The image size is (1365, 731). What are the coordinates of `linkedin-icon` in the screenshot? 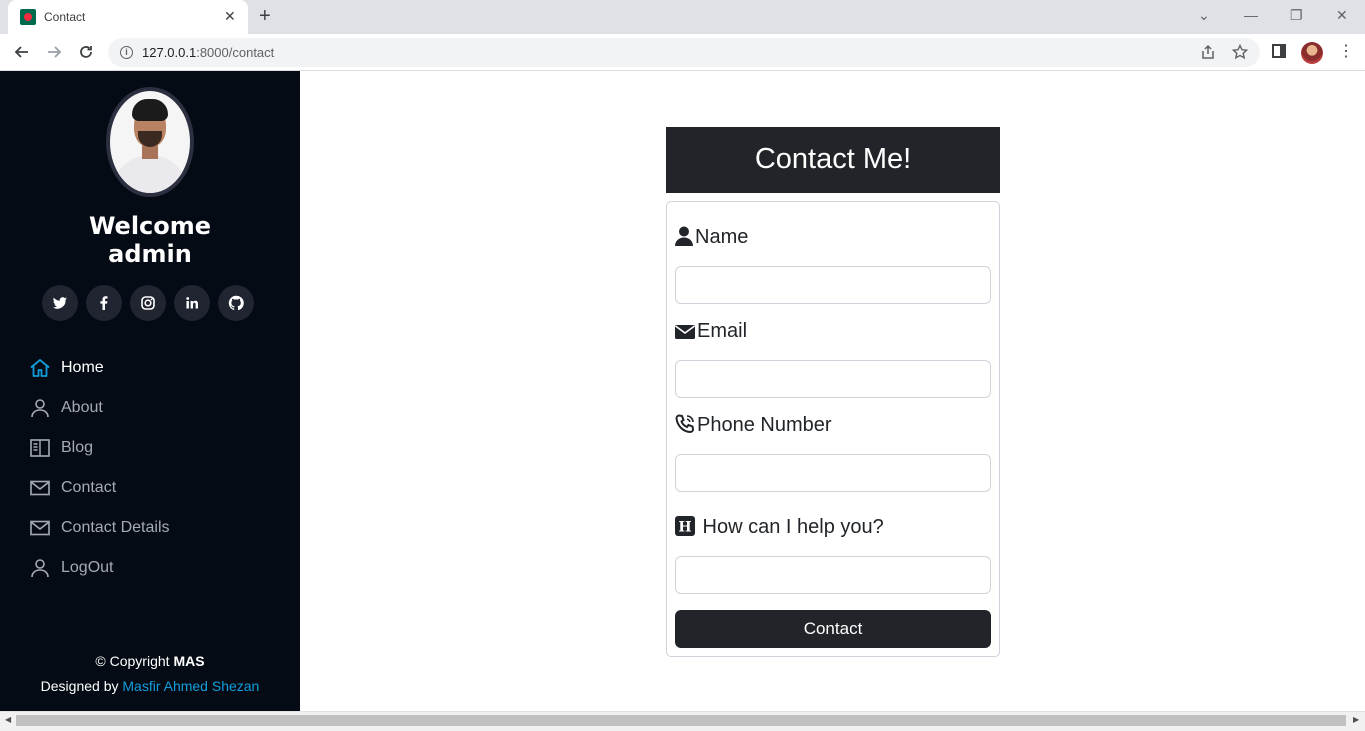 It's located at (192, 303).